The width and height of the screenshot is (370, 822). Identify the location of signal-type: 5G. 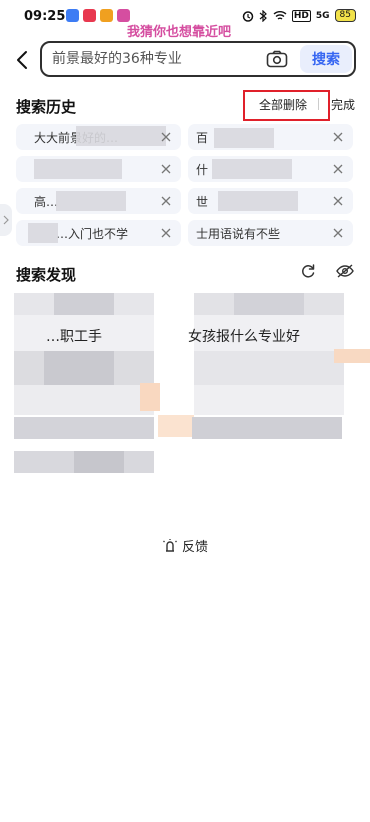
(322, 15).